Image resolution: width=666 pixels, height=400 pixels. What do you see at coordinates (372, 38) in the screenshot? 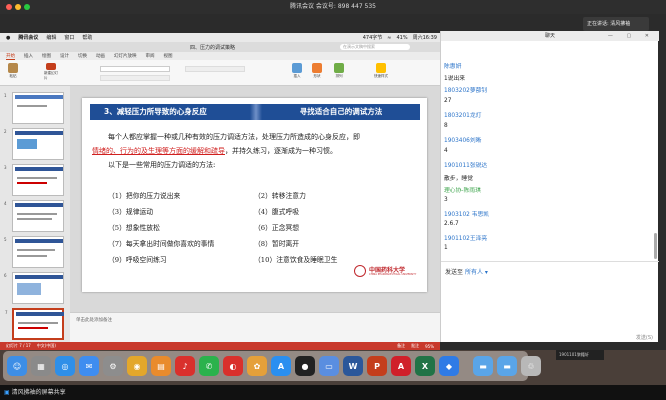
I see `network-speed: 474字节` at bounding box center [372, 38].